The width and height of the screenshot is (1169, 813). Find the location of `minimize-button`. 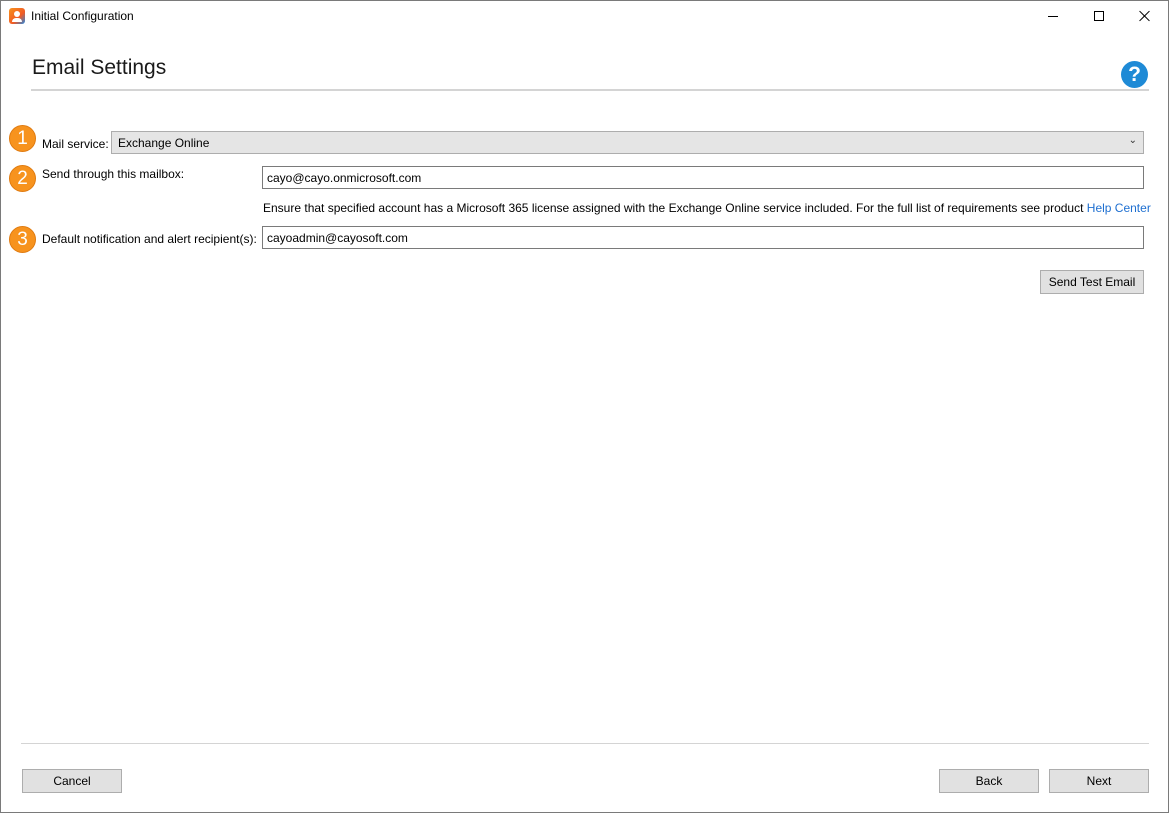

minimize-button is located at coordinates (1053, 16).